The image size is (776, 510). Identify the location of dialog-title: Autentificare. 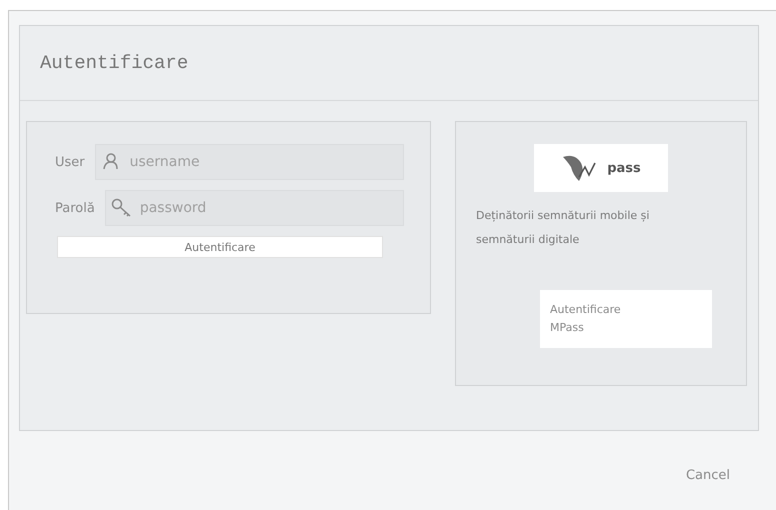
(114, 63).